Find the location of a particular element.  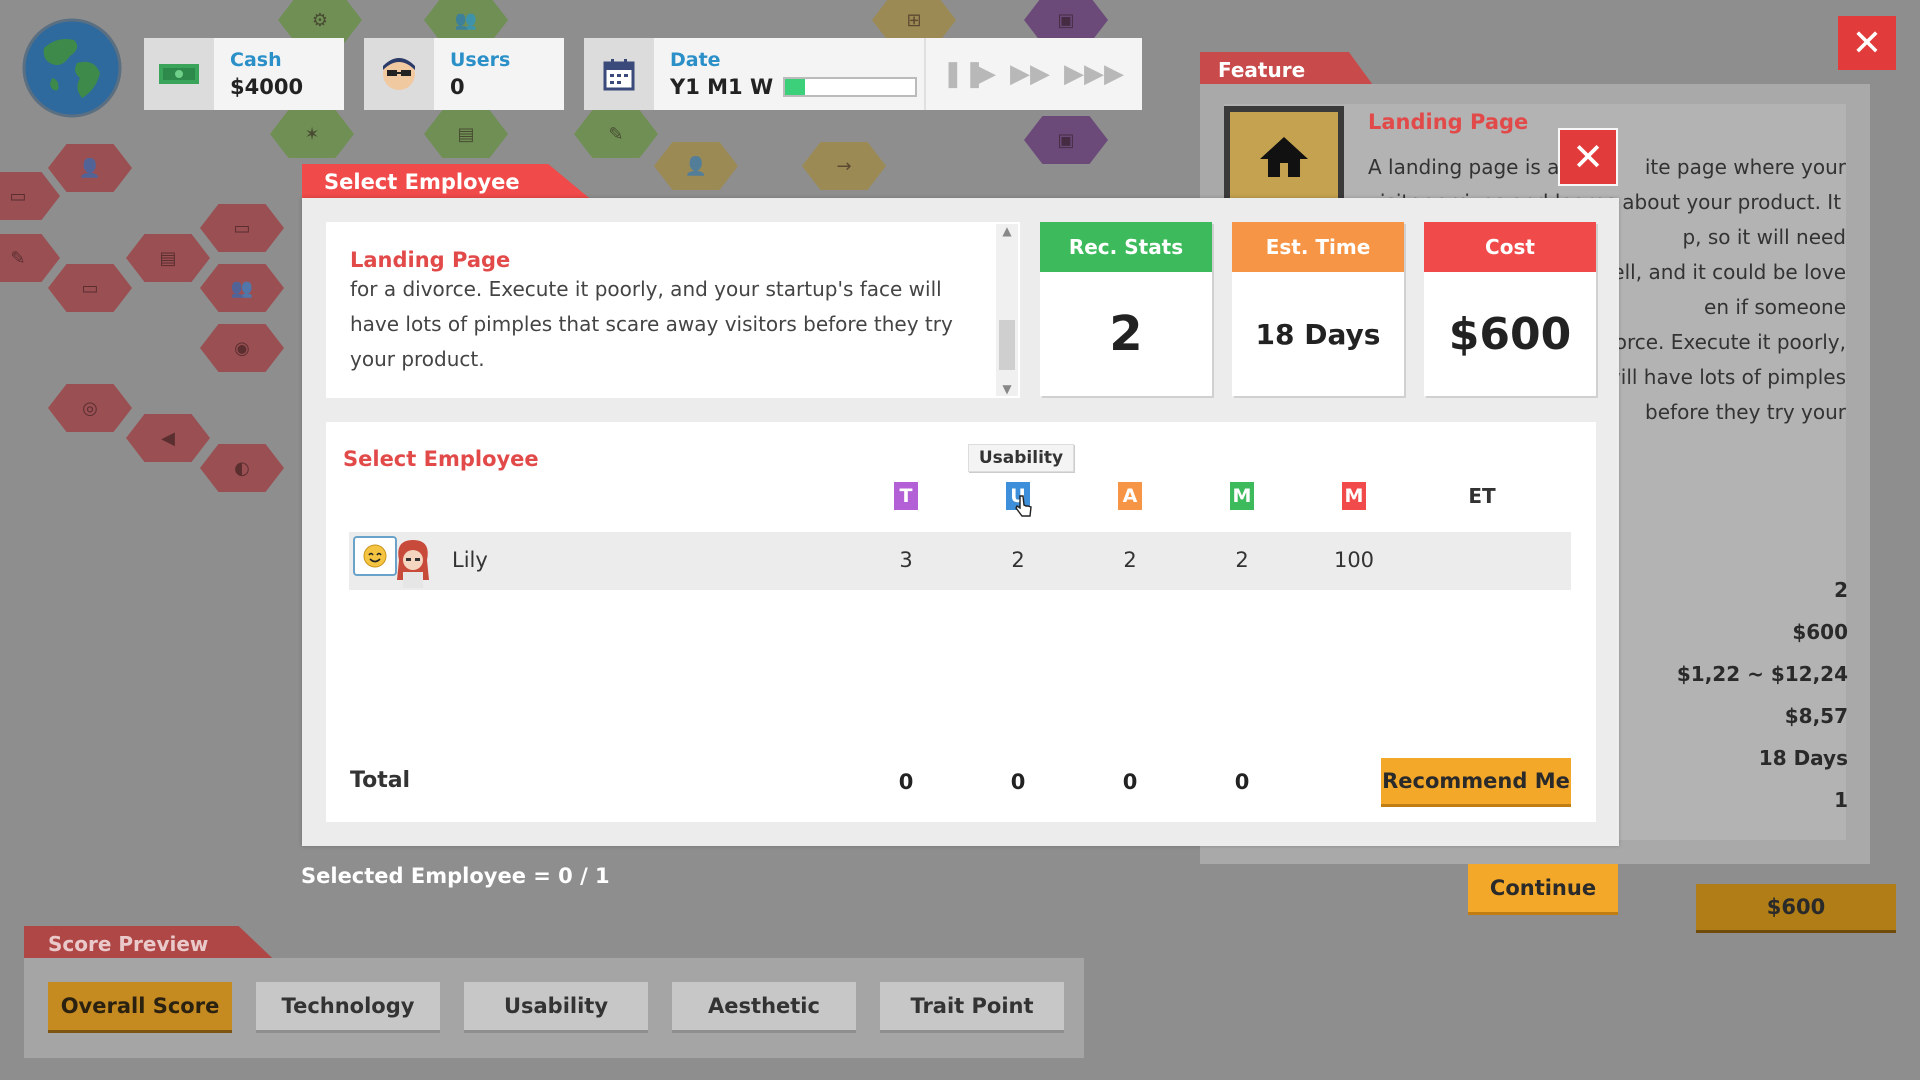

price-button: $600 is located at coordinates (1796, 907).